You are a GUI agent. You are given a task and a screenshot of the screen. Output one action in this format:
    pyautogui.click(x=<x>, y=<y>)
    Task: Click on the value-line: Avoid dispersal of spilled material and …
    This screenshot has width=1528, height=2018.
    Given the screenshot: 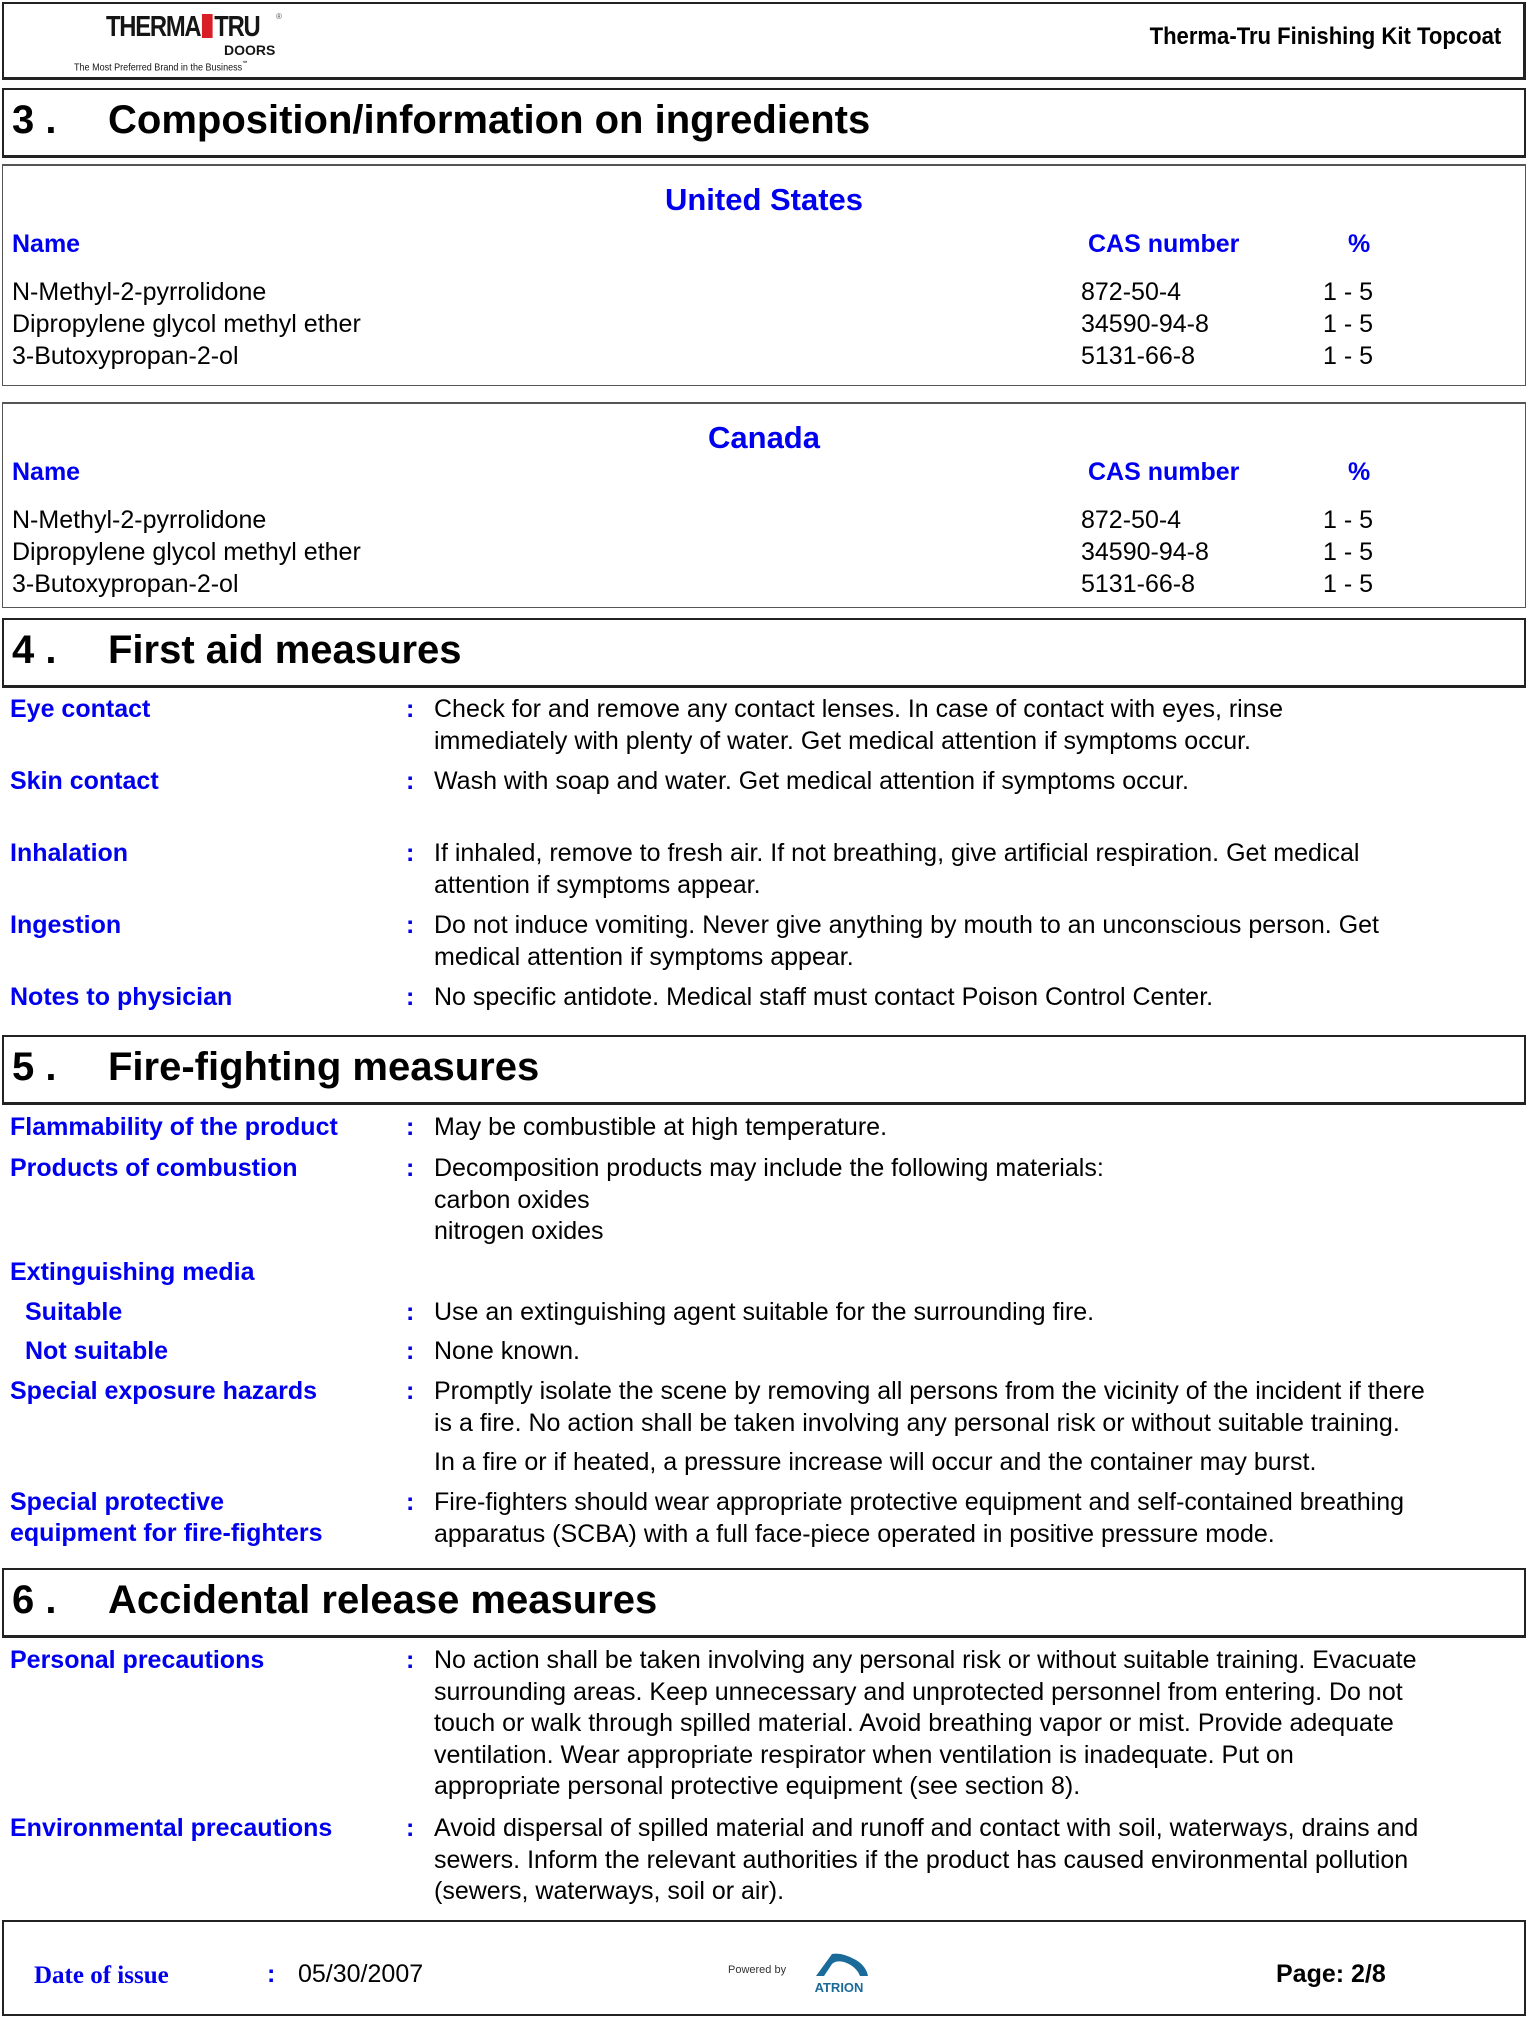 What is the action you would take?
    pyautogui.click(x=926, y=1828)
    